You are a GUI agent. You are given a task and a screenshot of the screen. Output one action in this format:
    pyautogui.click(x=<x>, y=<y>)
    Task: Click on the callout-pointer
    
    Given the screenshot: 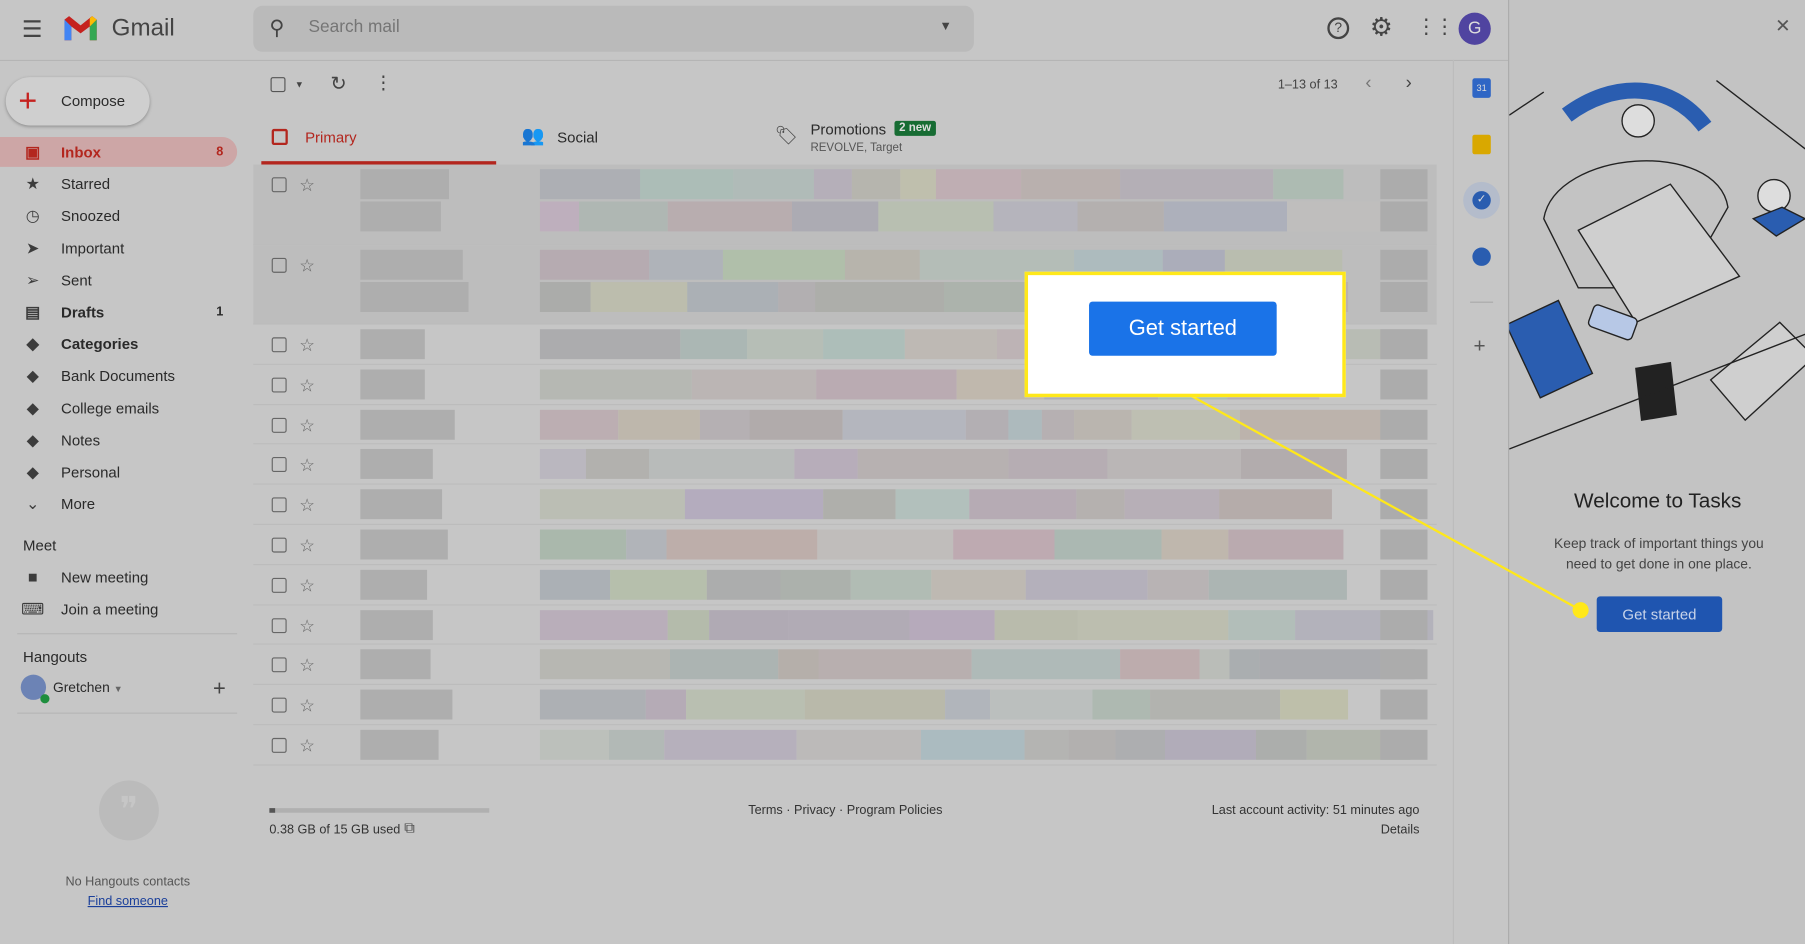 What is the action you would take?
    pyautogui.click(x=1389, y=507)
    